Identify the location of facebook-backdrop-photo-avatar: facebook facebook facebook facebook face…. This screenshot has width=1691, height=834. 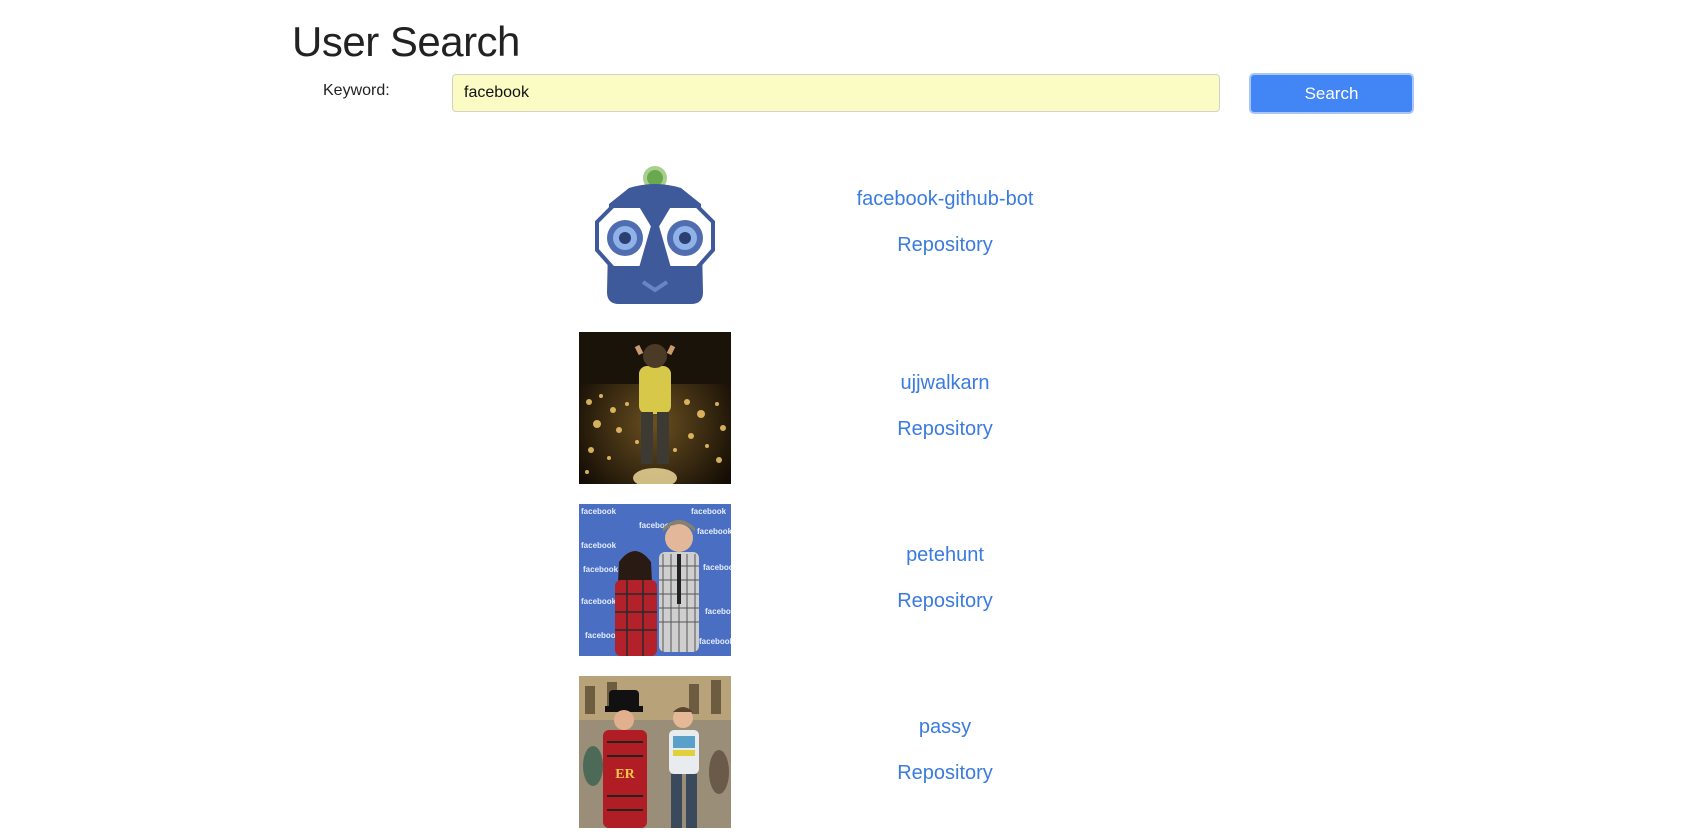
(655, 580).